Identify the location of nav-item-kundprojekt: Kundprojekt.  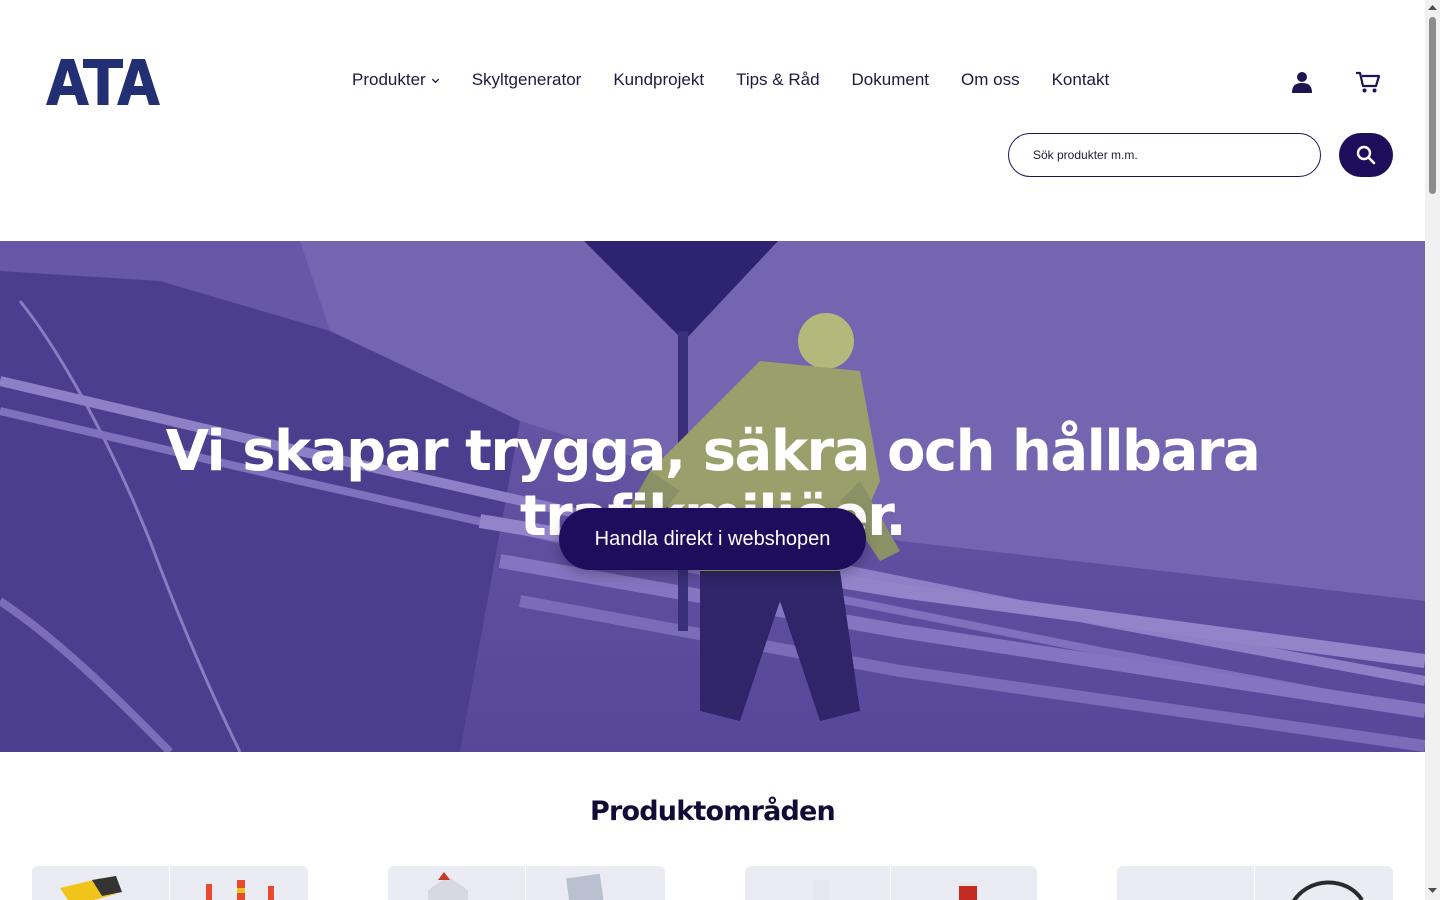
(658, 80).